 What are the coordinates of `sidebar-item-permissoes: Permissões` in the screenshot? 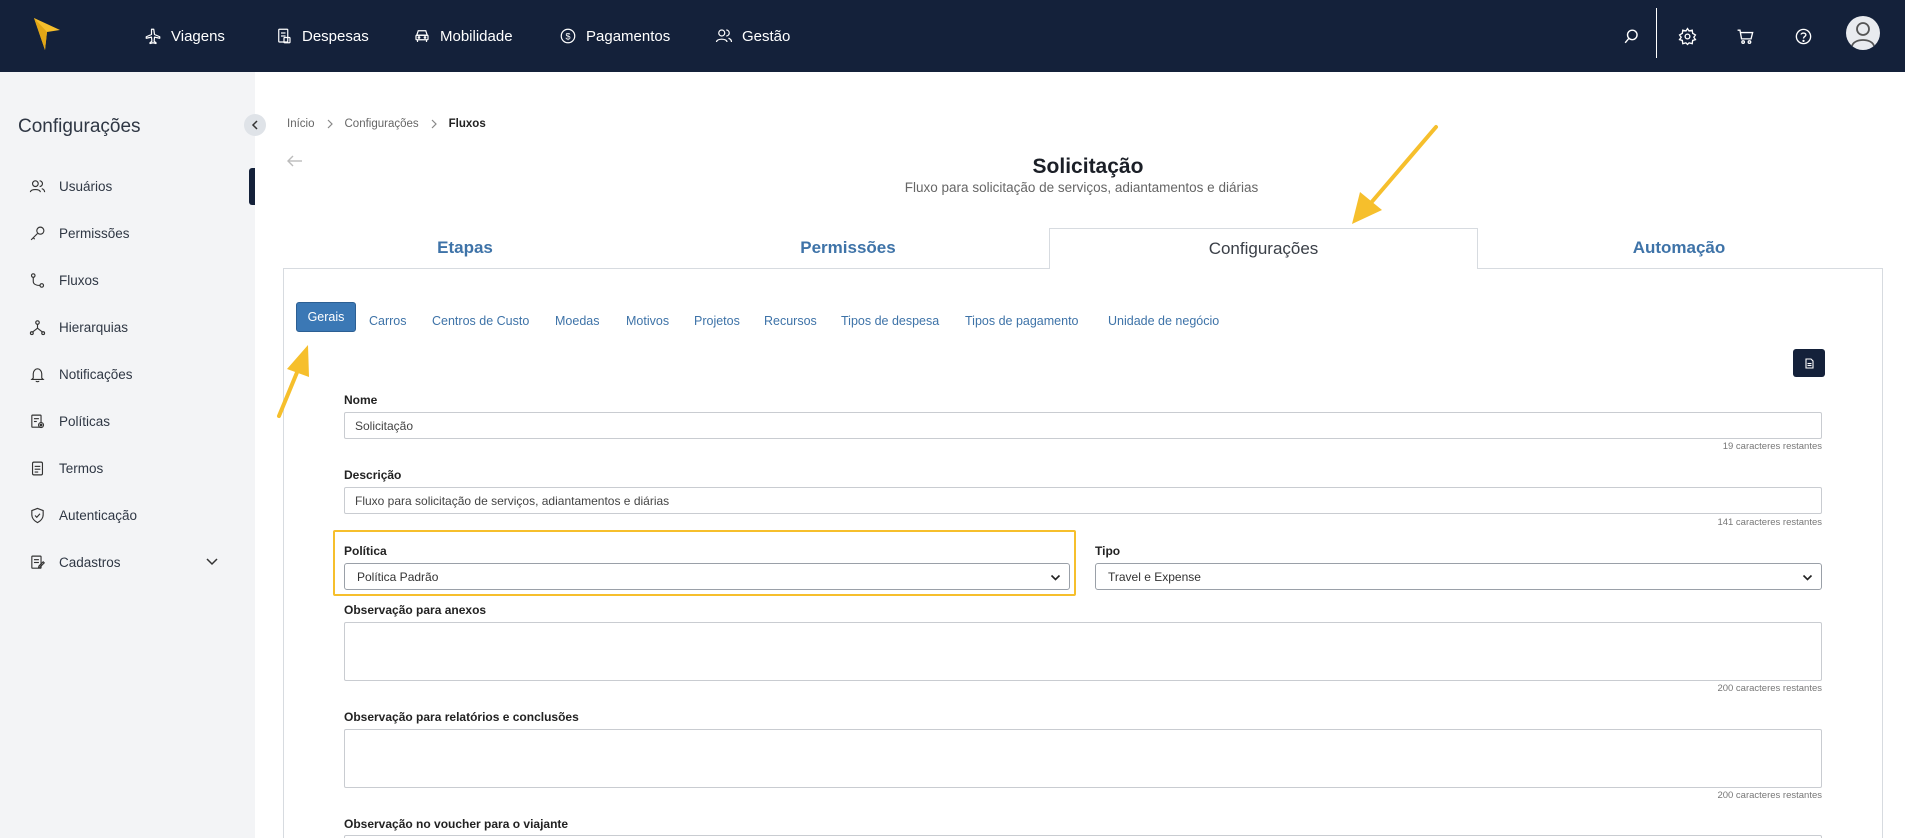 It's located at (79, 233).